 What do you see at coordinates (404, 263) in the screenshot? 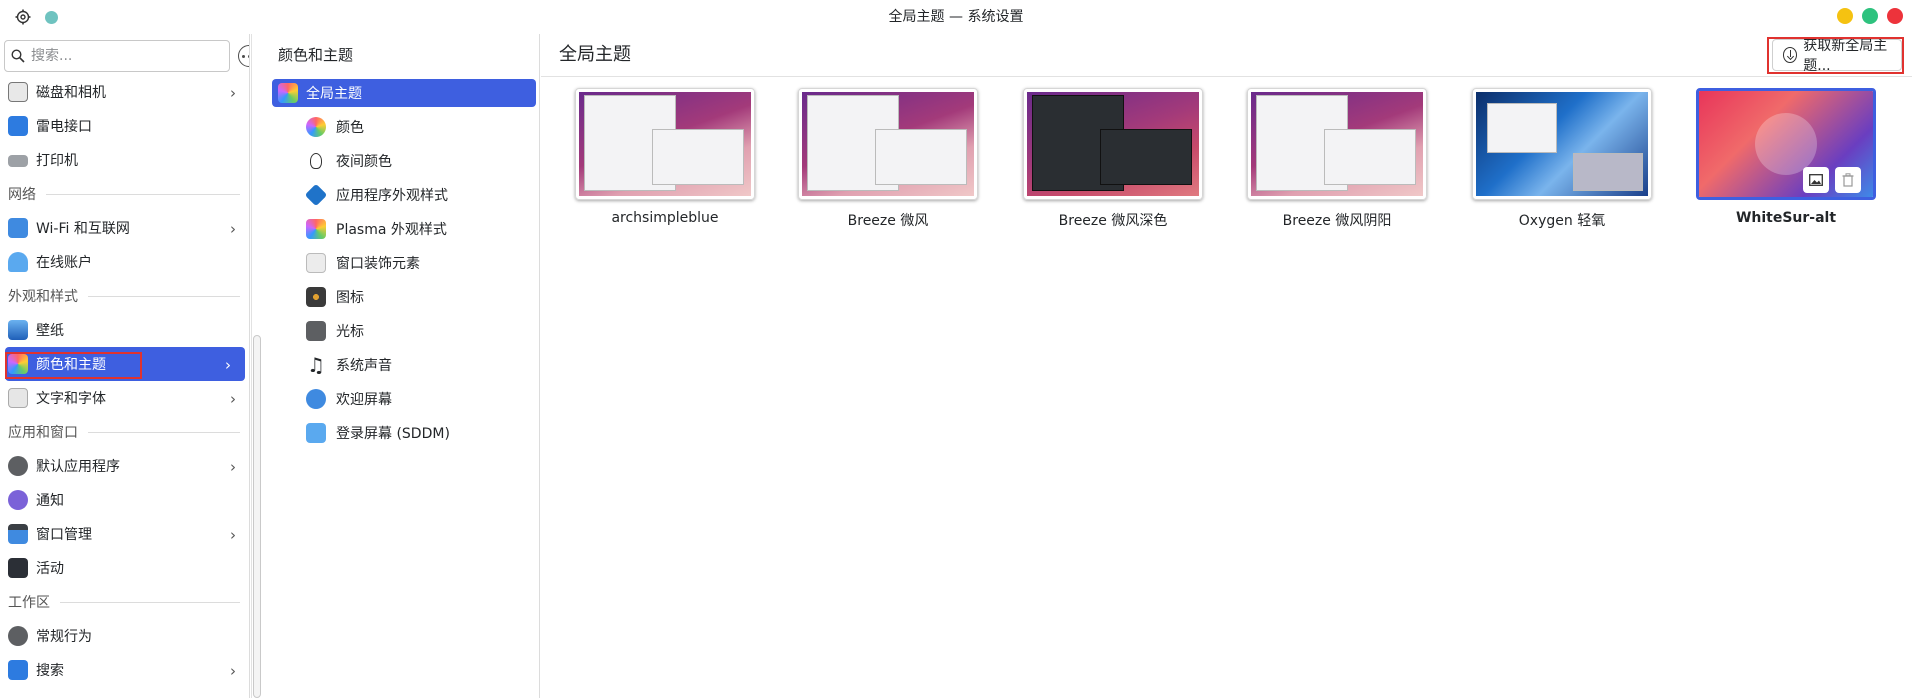
I see `subcategory-item-window-decorations: 窗口装饰元素` at bounding box center [404, 263].